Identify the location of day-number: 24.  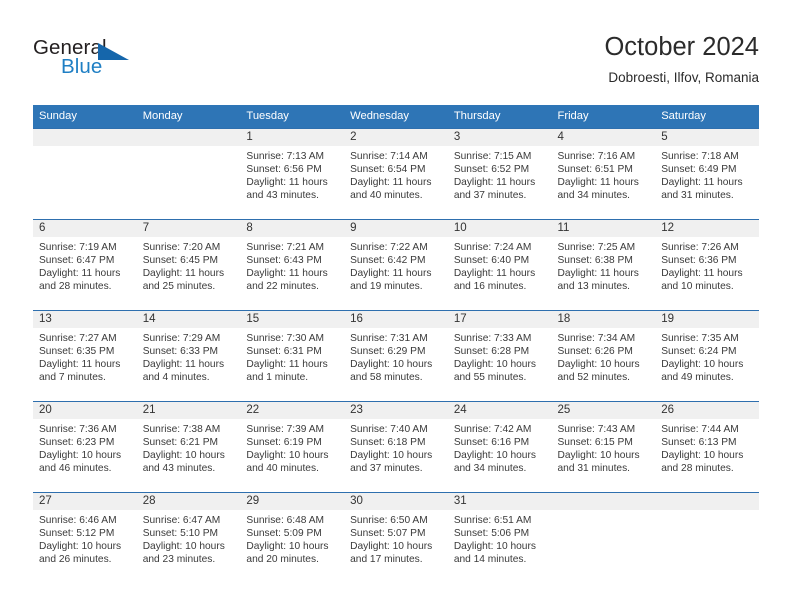
(499, 410).